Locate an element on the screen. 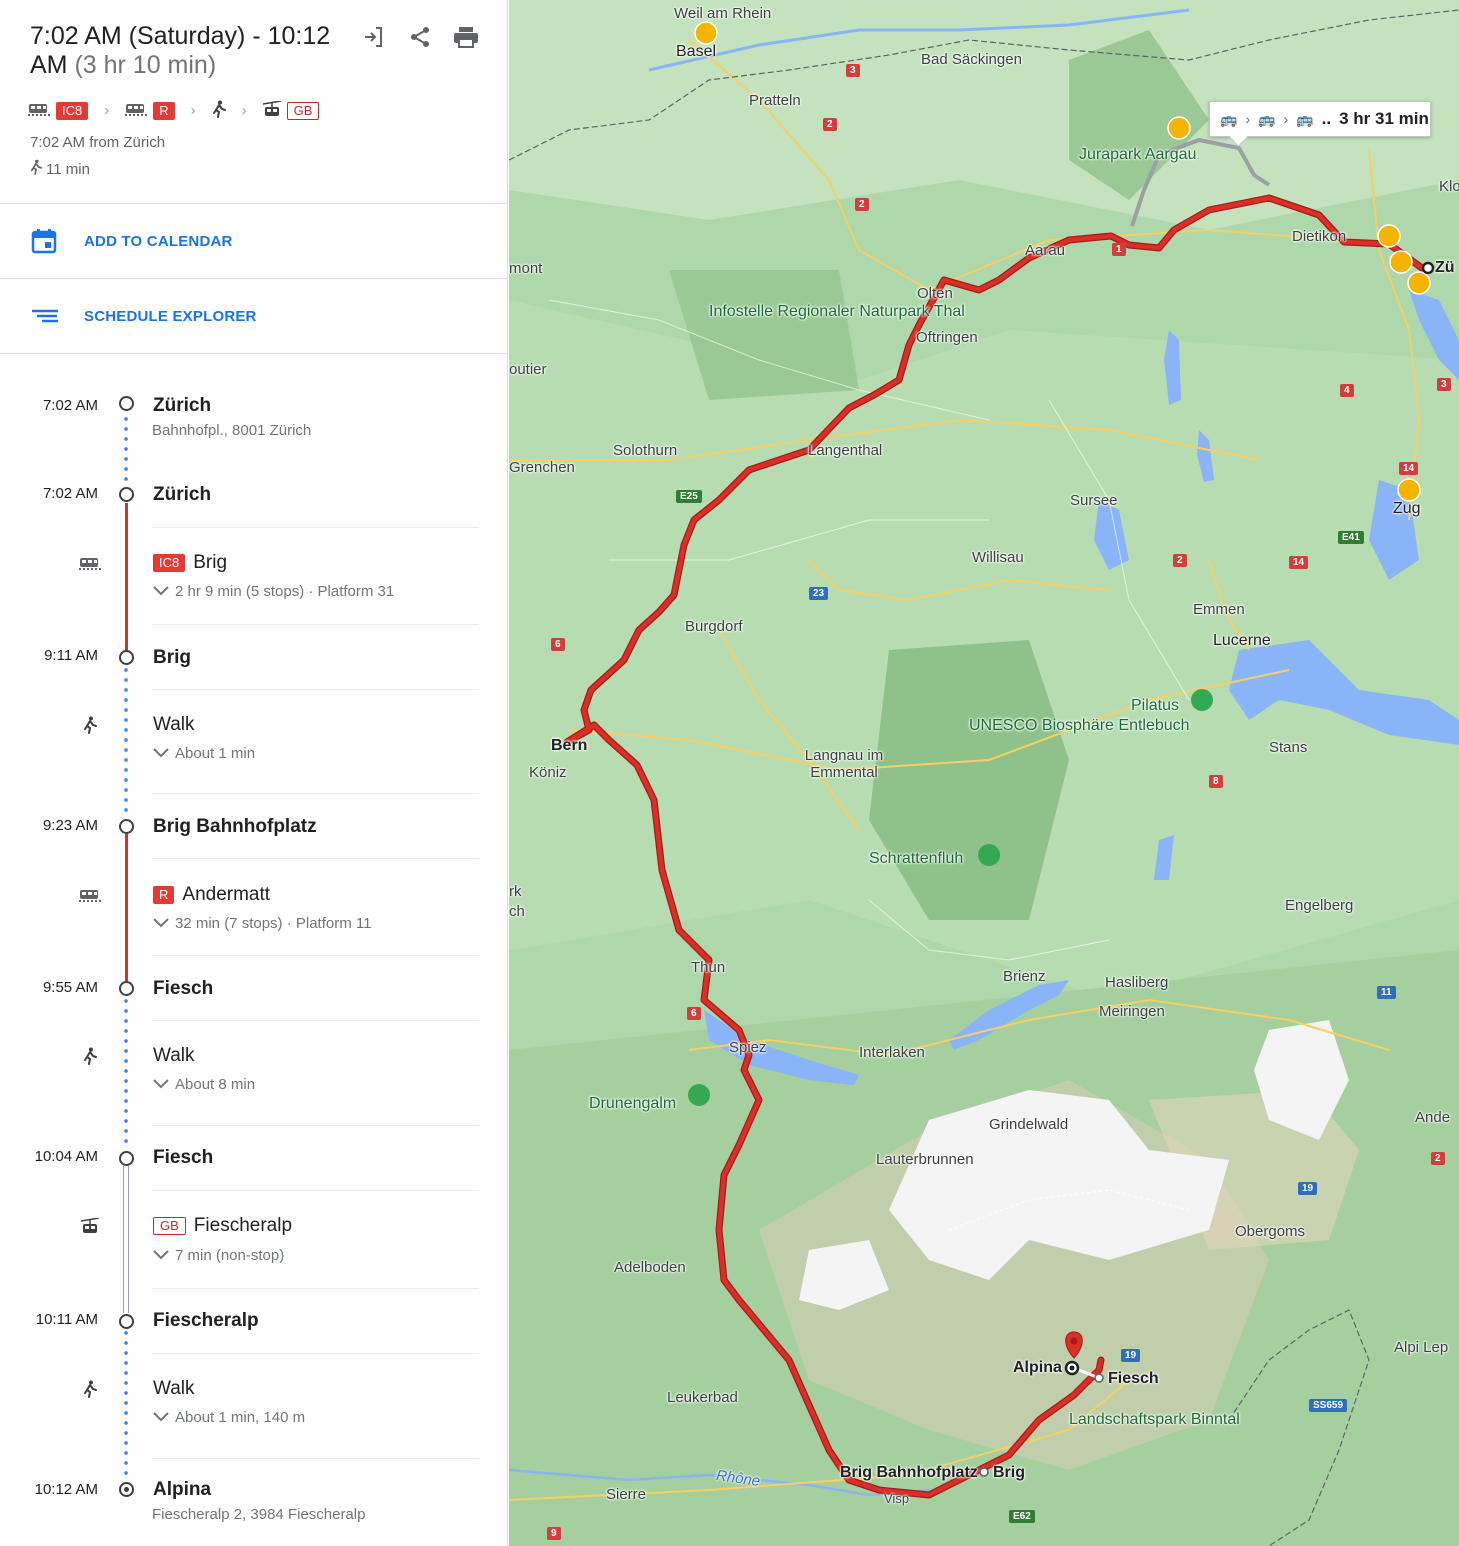 Image resolution: width=1459 pixels, height=1546 pixels. train-icon is located at coordinates (136, 110).